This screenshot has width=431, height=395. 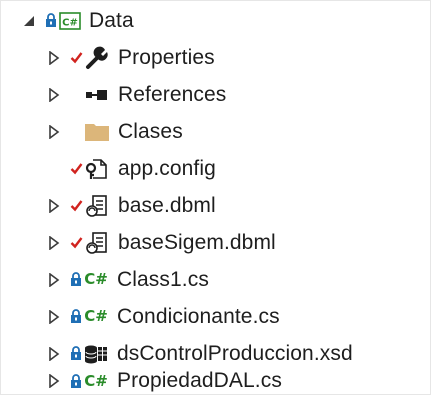 I want to click on tree-node-label: base.dbml, so click(x=167, y=205).